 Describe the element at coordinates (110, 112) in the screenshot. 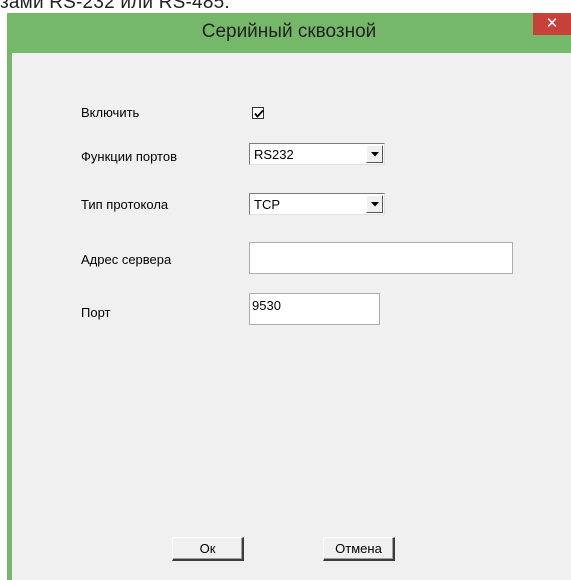

I see `enable-label: Включить` at that location.